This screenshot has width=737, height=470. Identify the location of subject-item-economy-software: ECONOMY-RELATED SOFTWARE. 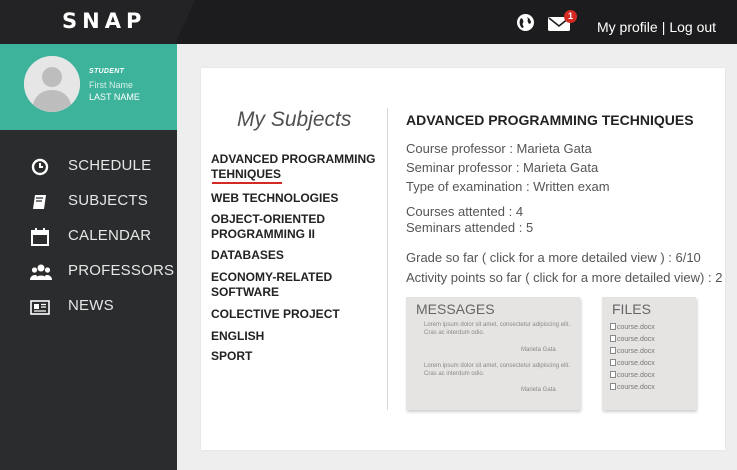
(281, 285).